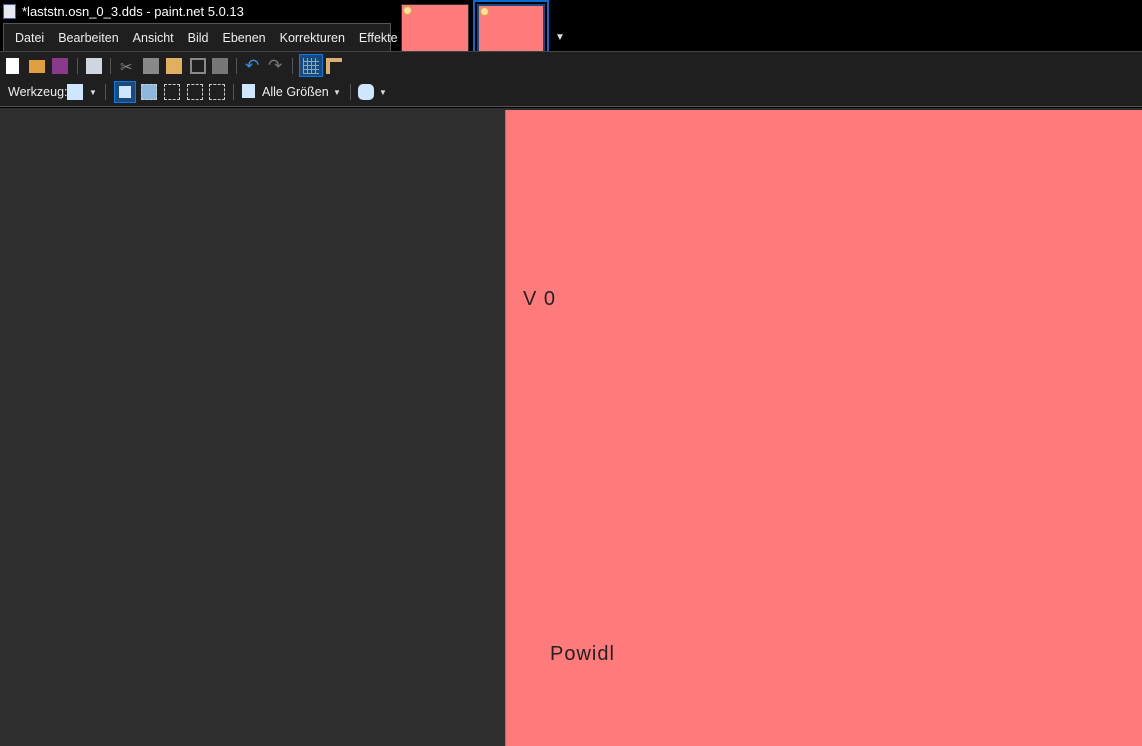 The height and width of the screenshot is (746, 1142). I want to click on app-icon, so click(9, 11).